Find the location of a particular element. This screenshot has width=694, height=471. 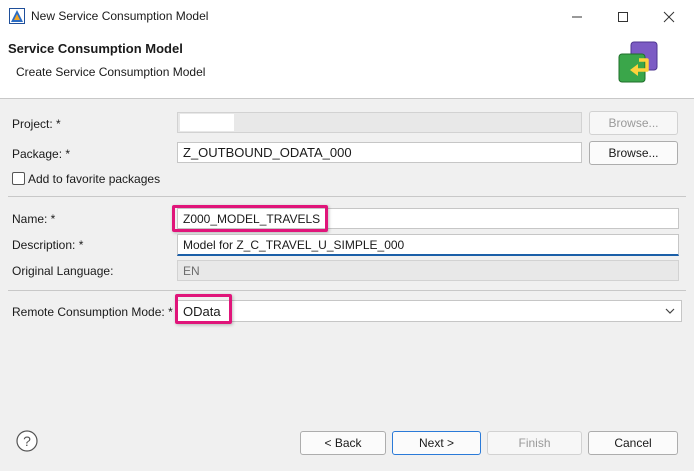

original-language-label: Original Language: is located at coordinates (63, 271).